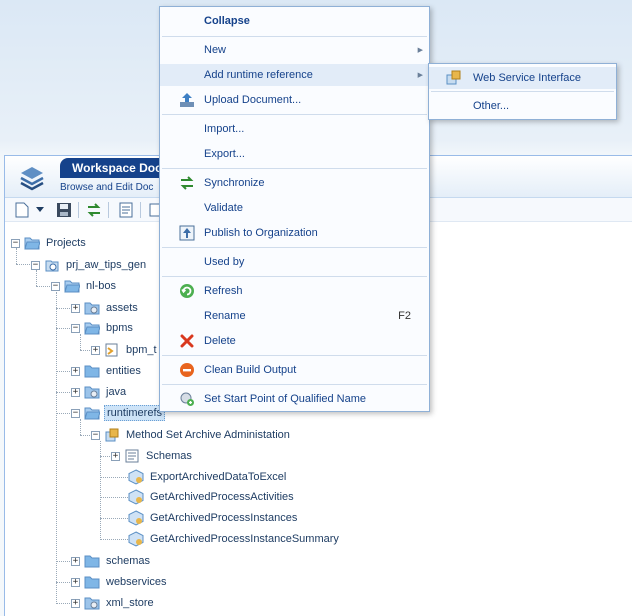 The width and height of the screenshot is (632, 616). I want to click on menu-item-synchronize: Synchronize, so click(294, 183).